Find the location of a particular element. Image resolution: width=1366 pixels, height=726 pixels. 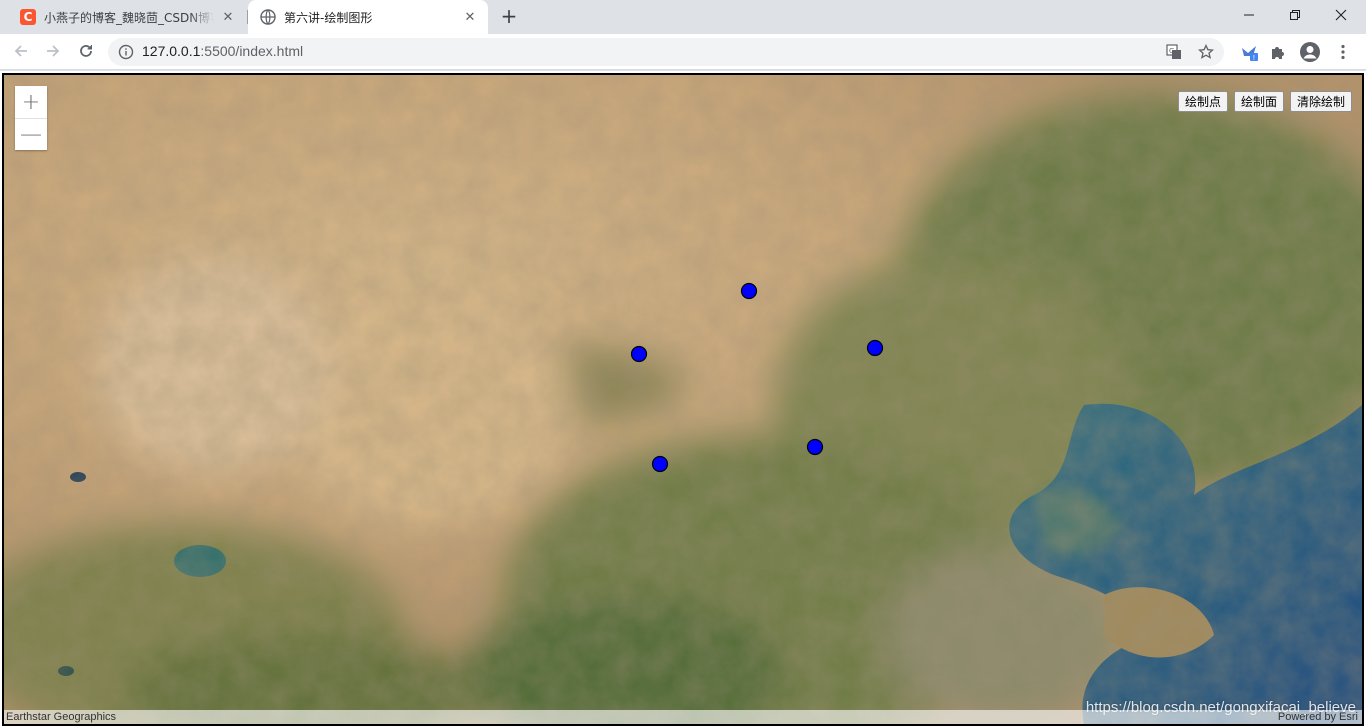

info-icon is located at coordinates (126, 52).